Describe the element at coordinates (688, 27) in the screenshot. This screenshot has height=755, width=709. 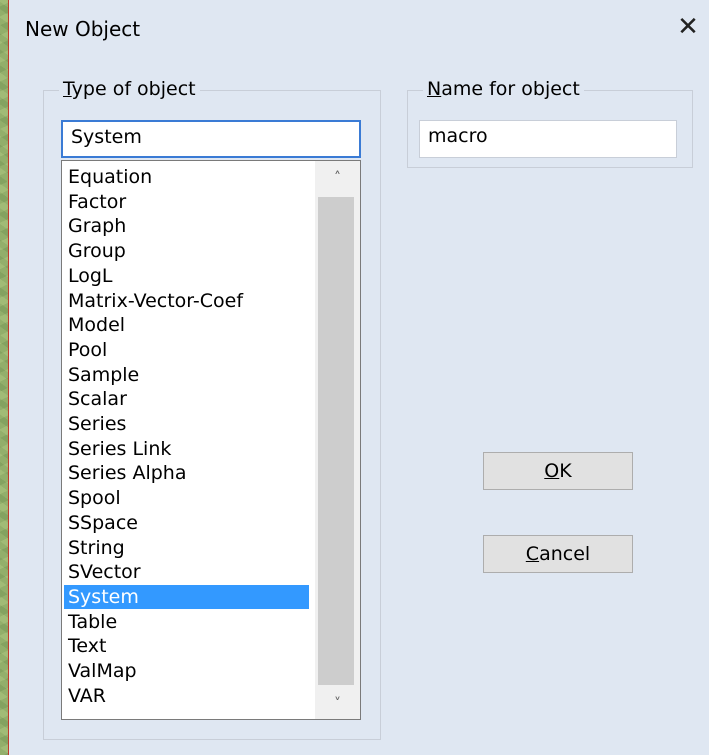
I see `close-icon: ✕` at that location.